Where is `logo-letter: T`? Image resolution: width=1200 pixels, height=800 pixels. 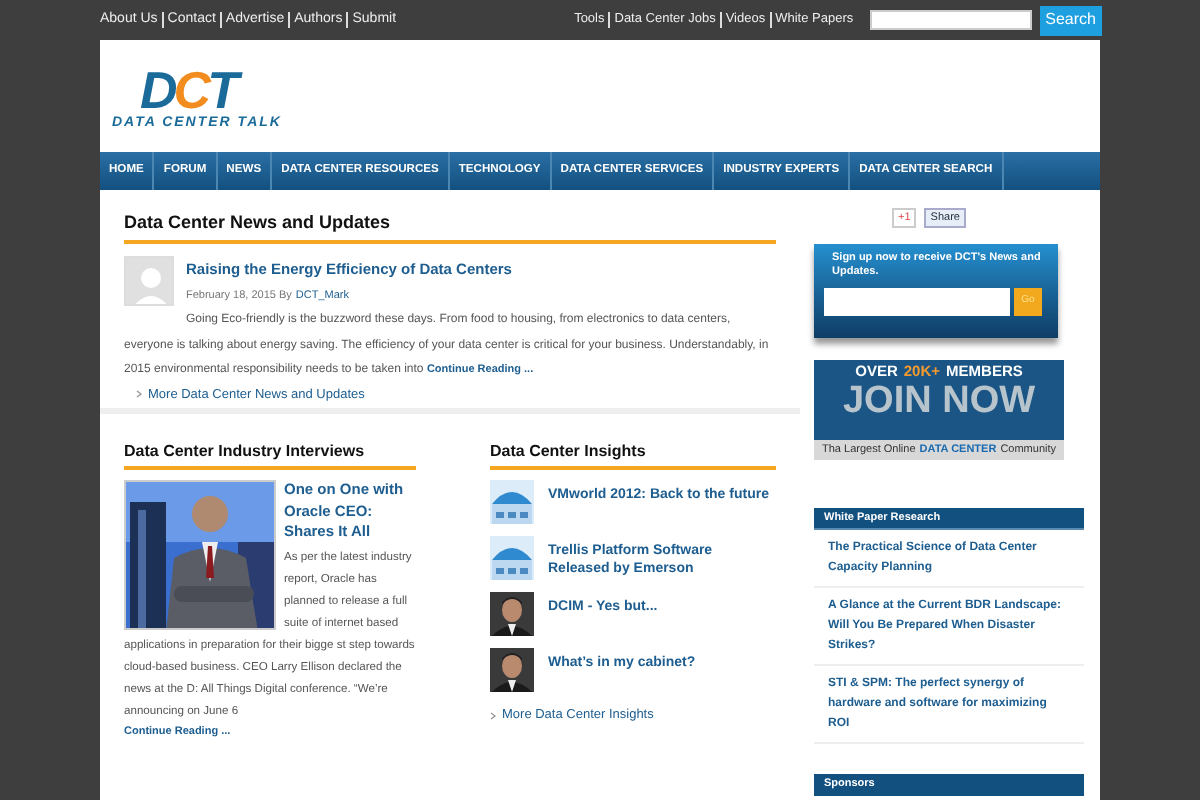 logo-letter: T is located at coordinates (221, 89).